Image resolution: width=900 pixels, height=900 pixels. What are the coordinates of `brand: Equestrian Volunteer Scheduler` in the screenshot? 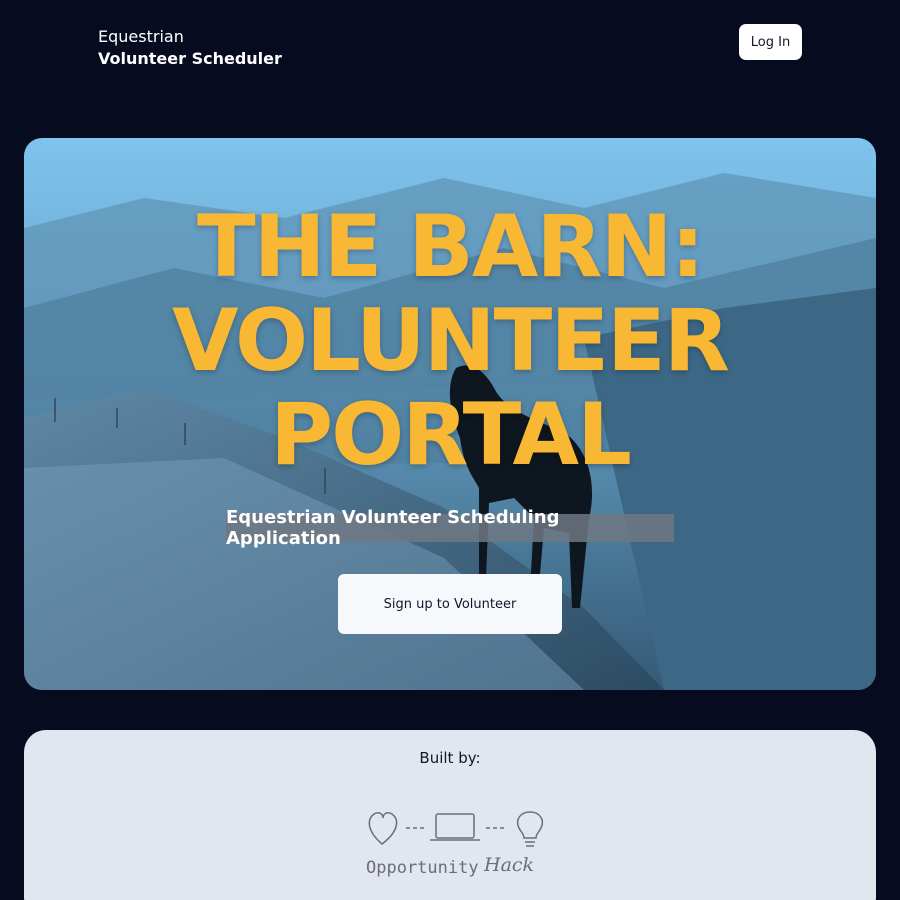 It's located at (190, 49).